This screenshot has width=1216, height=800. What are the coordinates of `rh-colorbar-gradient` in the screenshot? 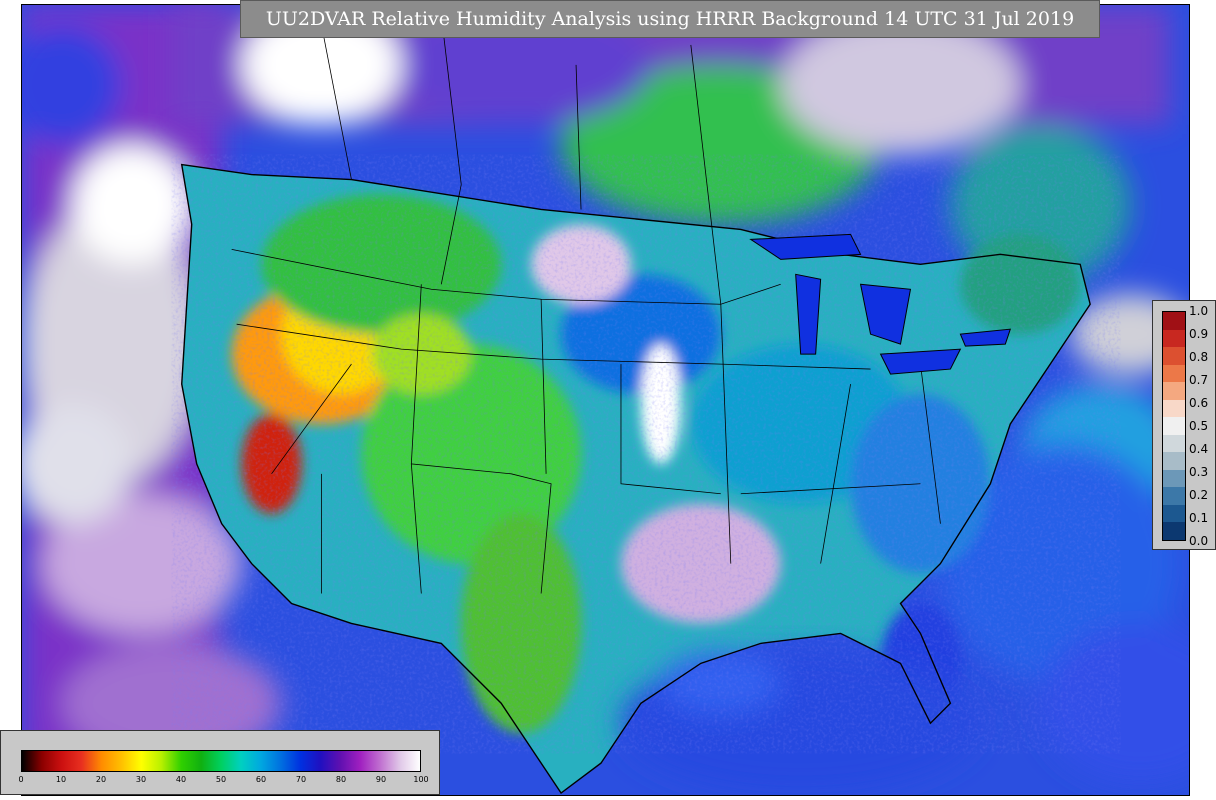 It's located at (221, 761).